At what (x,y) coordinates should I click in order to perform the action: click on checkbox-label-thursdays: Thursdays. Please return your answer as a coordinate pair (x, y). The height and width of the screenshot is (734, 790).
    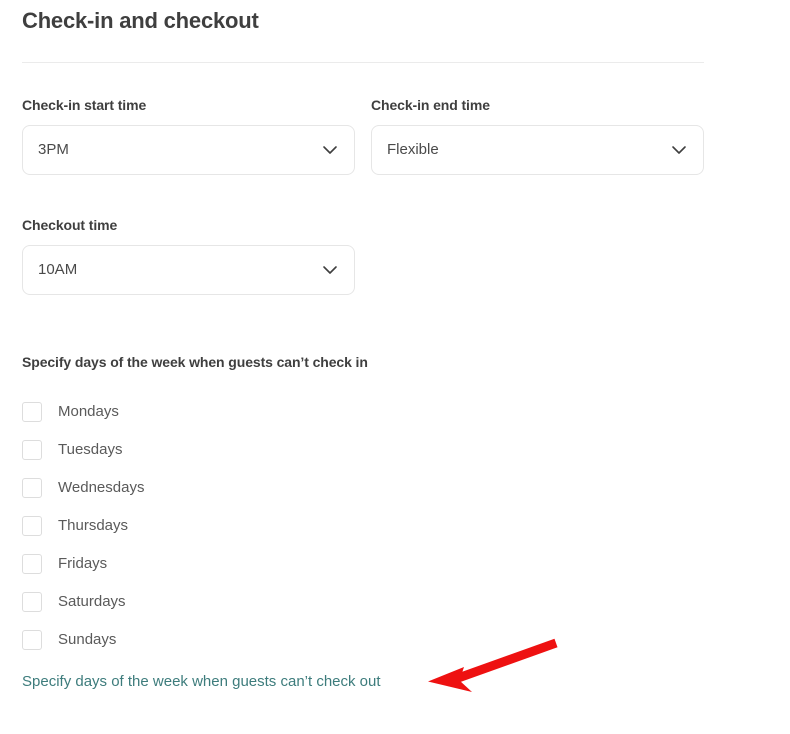
    Looking at the image, I should click on (93, 525).